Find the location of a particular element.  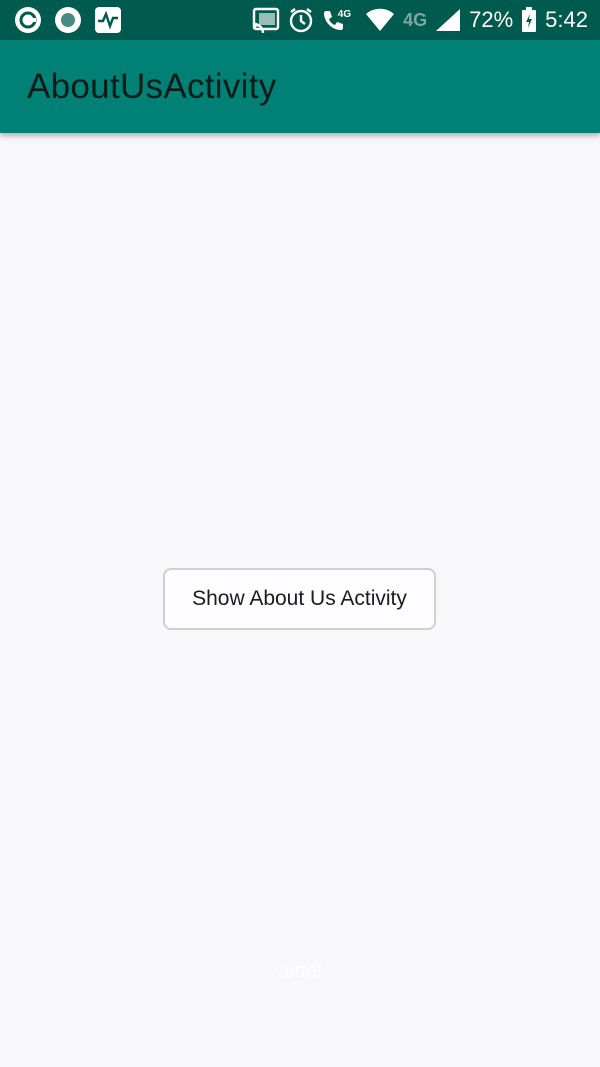

alarm-icon is located at coordinates (301, 20).